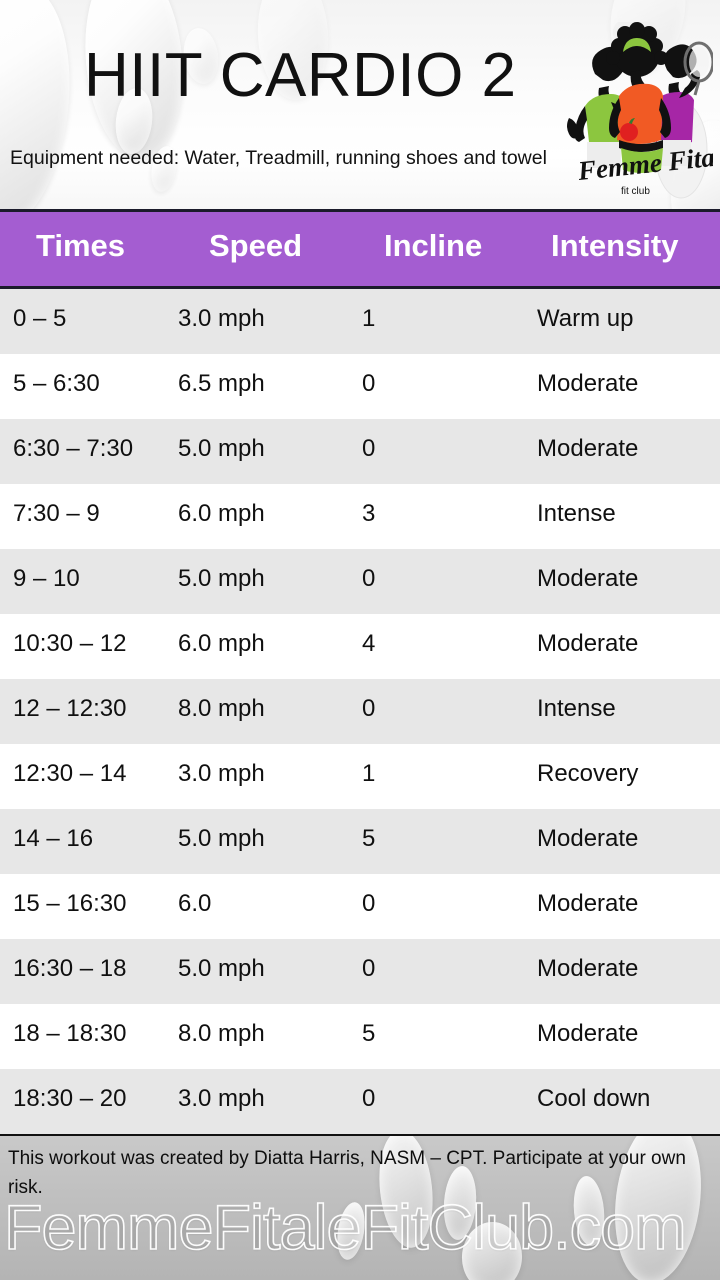 This screenshot has height=1280, width=720. Describe the element at coordinates (70, 968) in the screenshot. I see `cell-time: 16:30 – 18` at that location.